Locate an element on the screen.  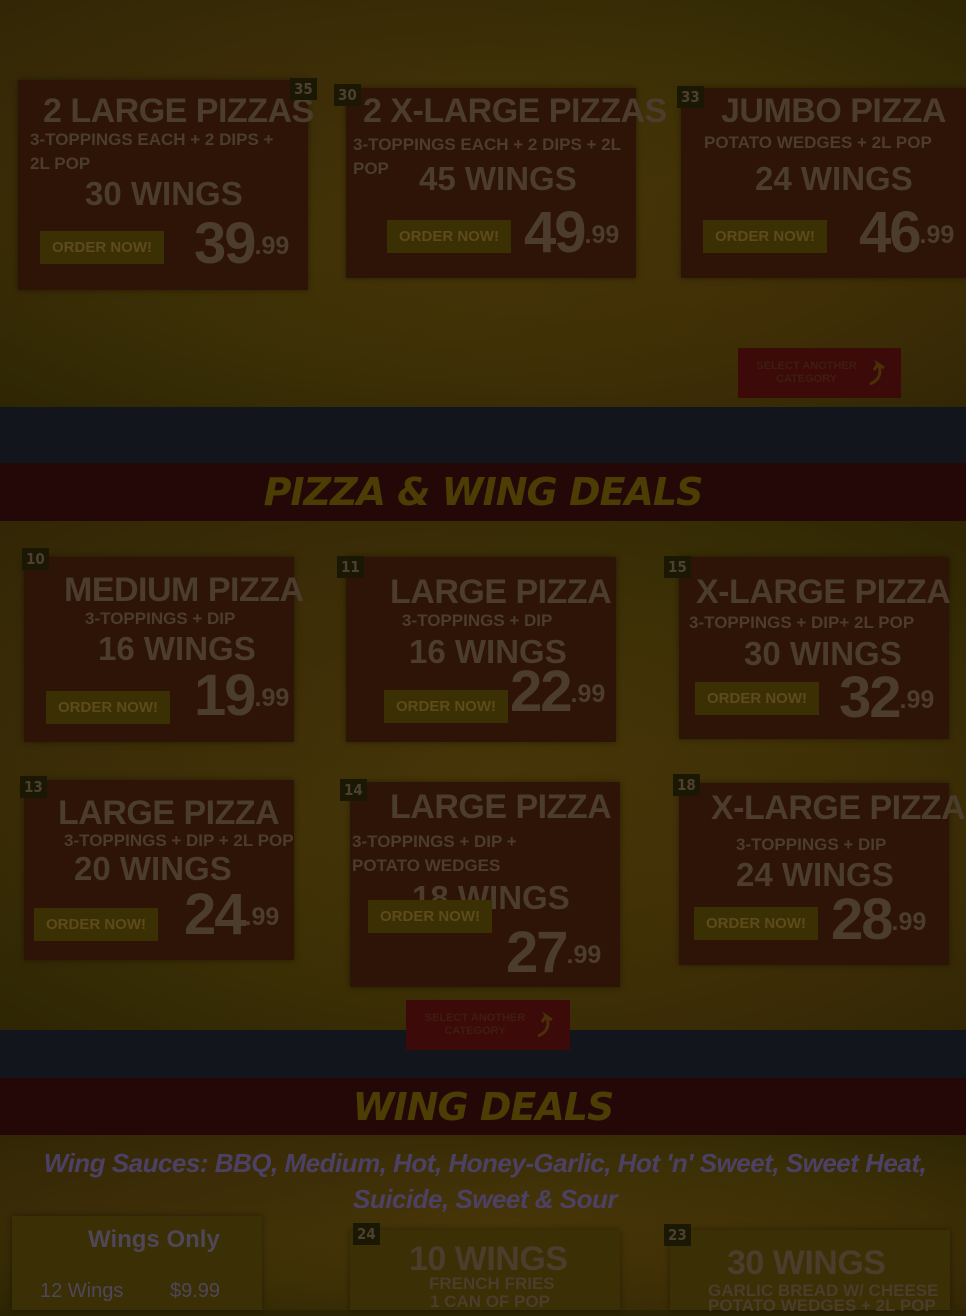
deal-subtitle: 3-TOPPINGS EACH + 2 DIPS + 2L POP is located at coordinates (152, 151).